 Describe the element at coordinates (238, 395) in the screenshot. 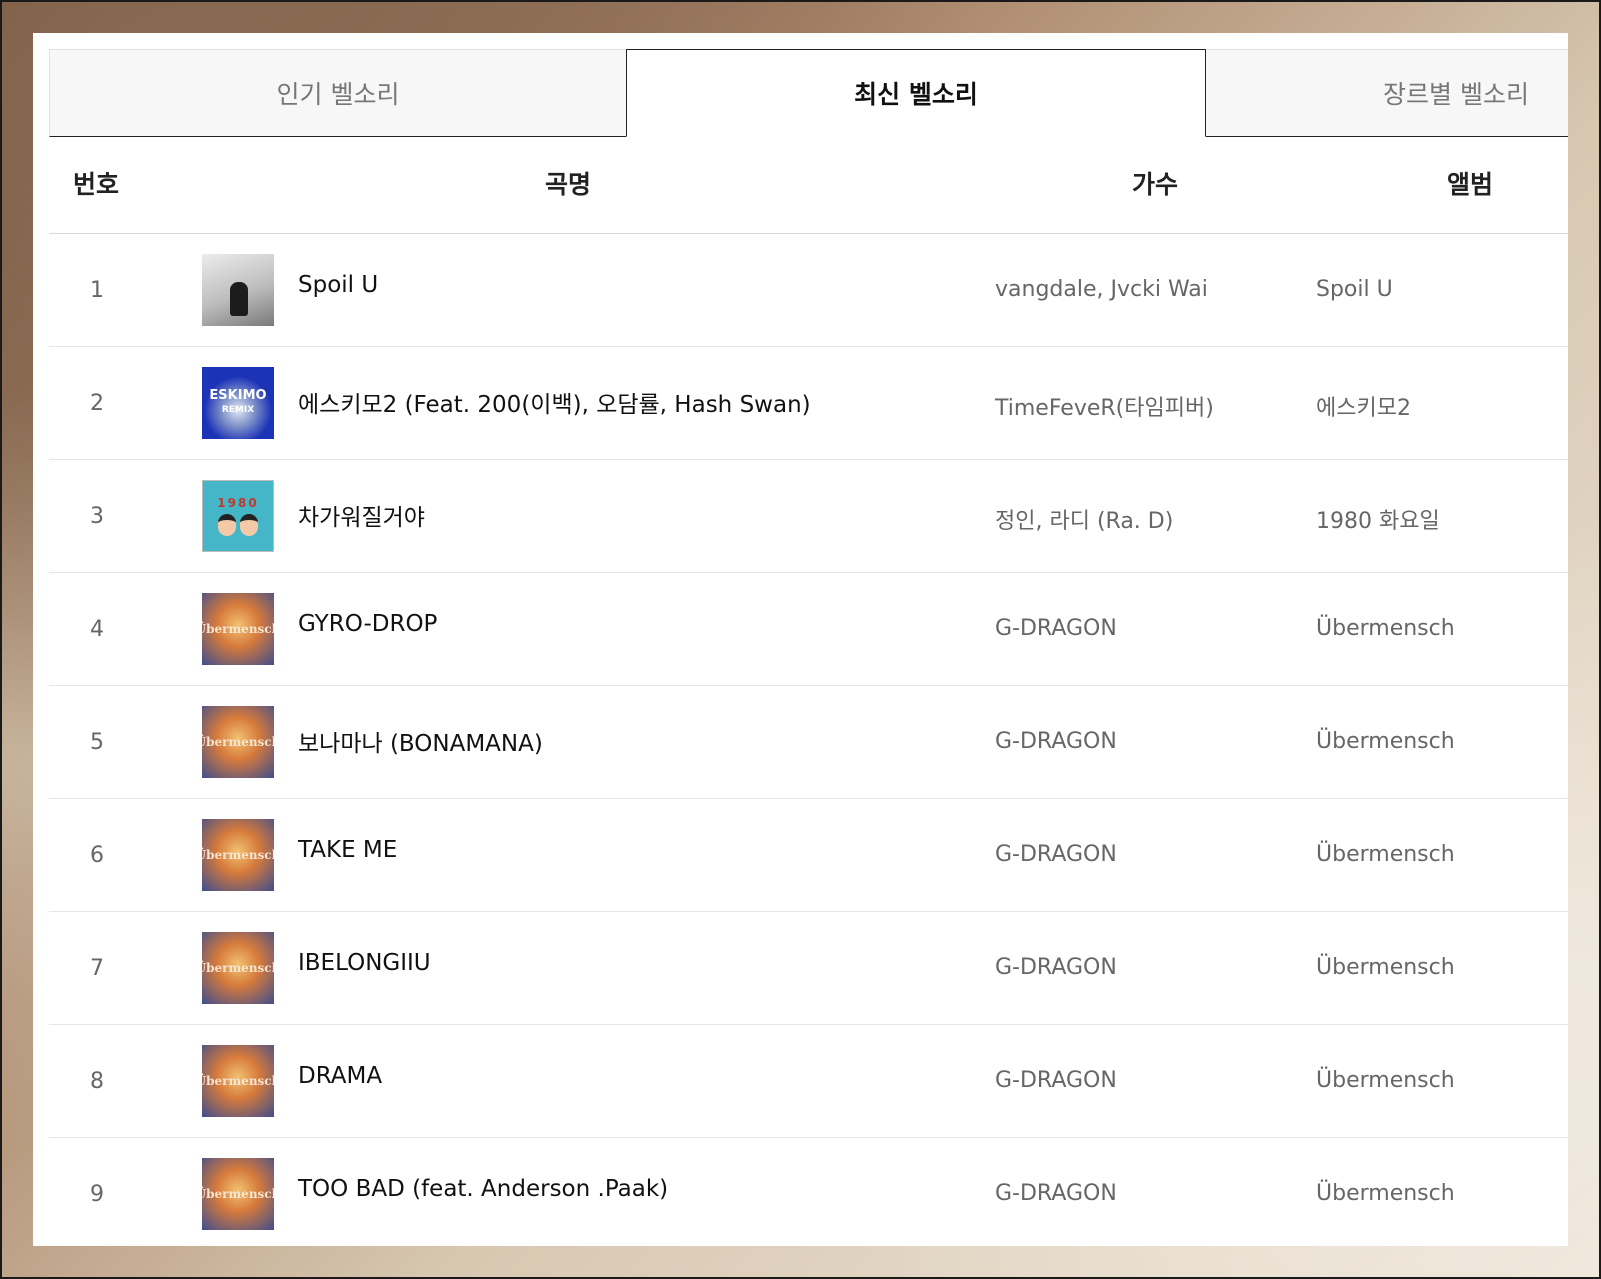

I see `album-cover-text: ESKIMO` at that location.